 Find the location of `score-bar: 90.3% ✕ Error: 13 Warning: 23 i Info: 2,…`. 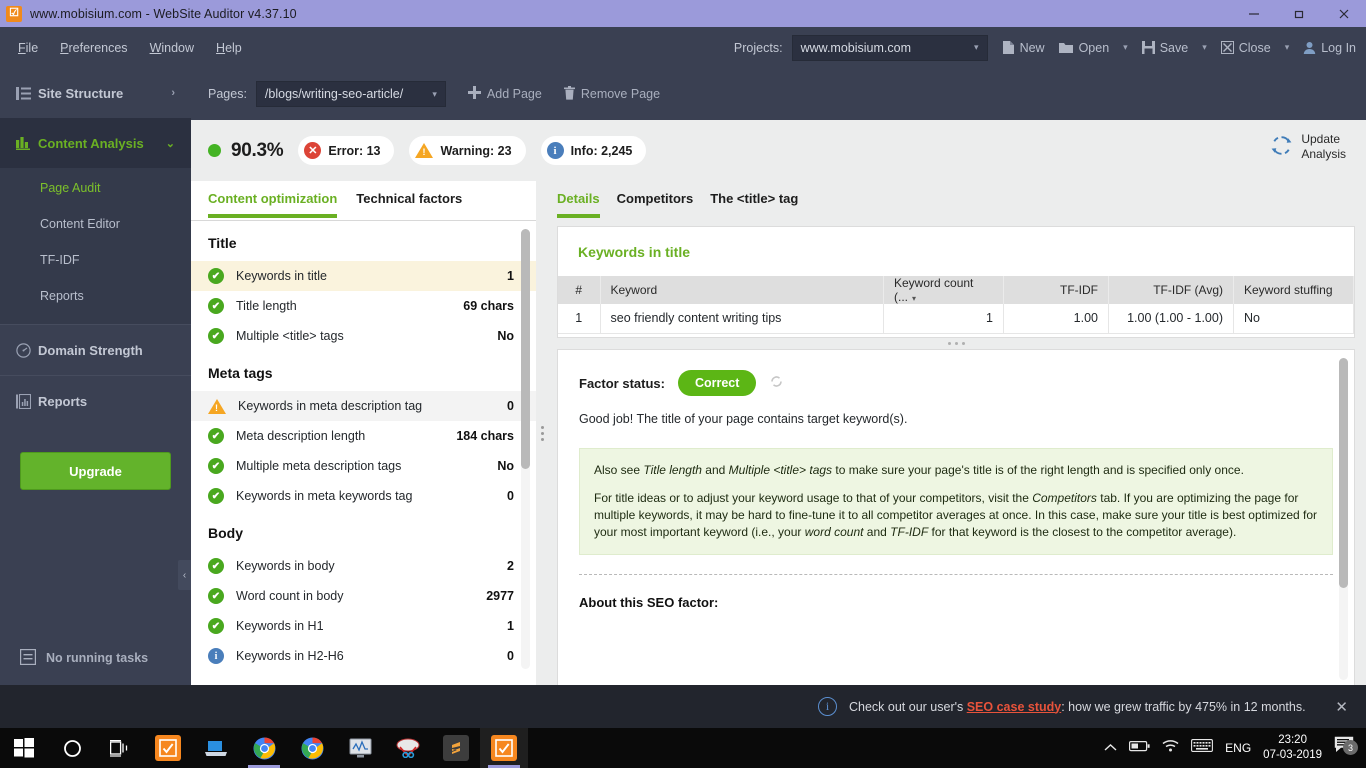

score-bar: 90.3% ✕ Error: 13 Warning: 23 i Info: 2,… is located at coordinates (778, 150).